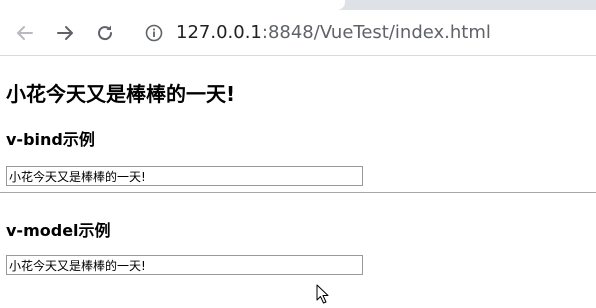 This screenshot has width=596, height=308. Describe the element at coordinates (50, 139) in the screenshot. I see `v-bind-heading: v-bind示例` at that location.